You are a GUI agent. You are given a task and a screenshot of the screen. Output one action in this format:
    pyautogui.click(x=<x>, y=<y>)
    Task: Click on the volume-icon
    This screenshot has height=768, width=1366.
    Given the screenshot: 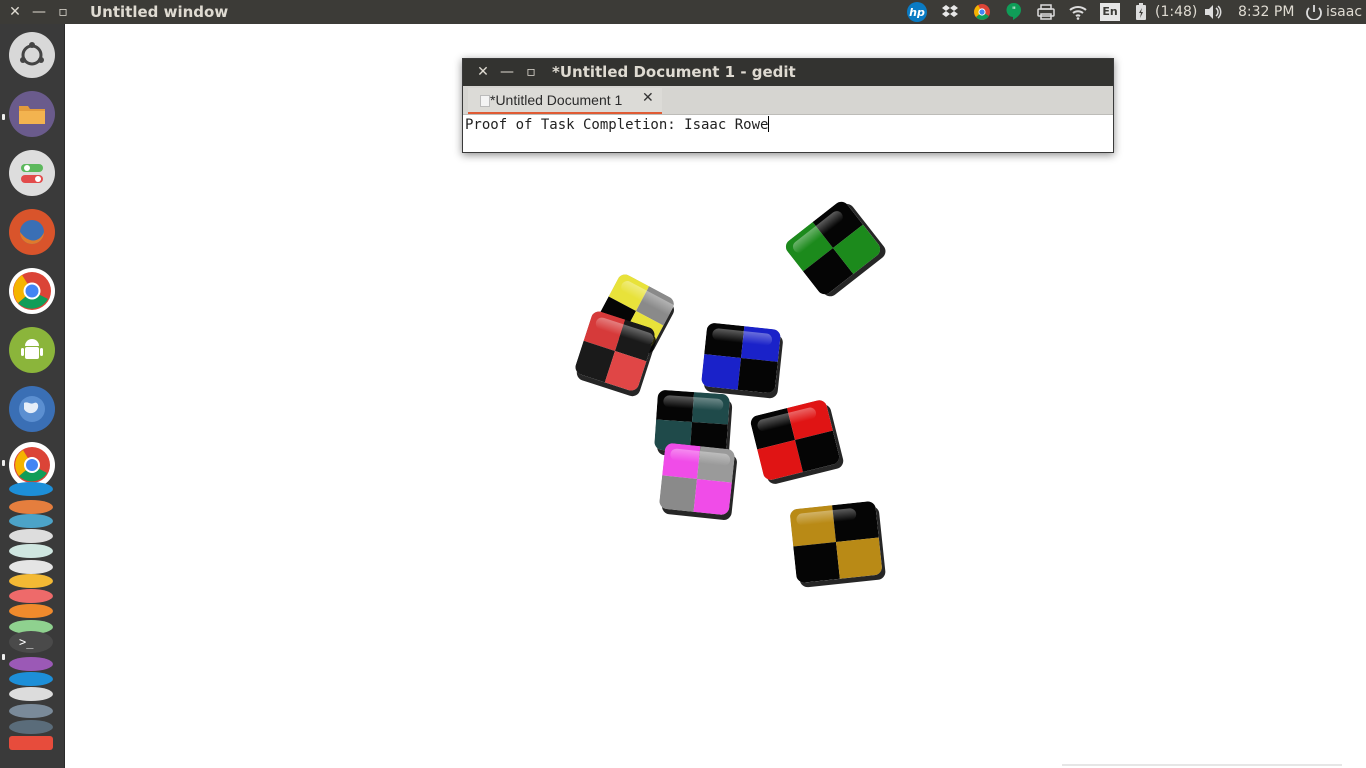 What is the action you would take?
    pyautogui.click(x=1214, y=12)
    